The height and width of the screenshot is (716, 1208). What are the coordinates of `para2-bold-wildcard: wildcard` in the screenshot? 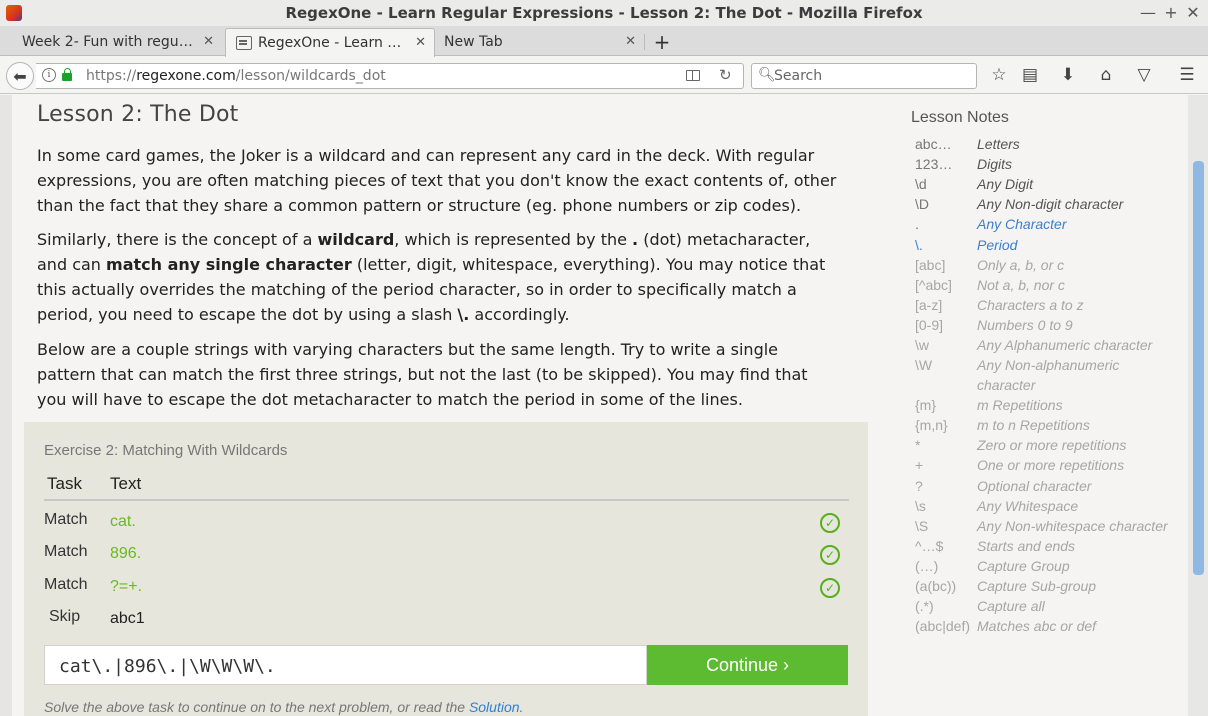 It's located at (356, 239).